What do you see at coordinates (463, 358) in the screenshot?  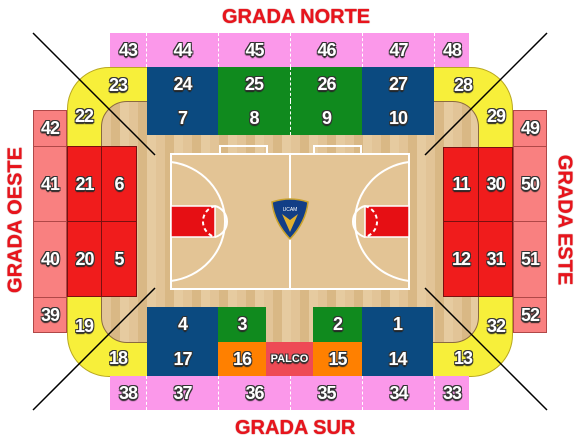 I see `section-13: 13` at bounding box center [463, 358].